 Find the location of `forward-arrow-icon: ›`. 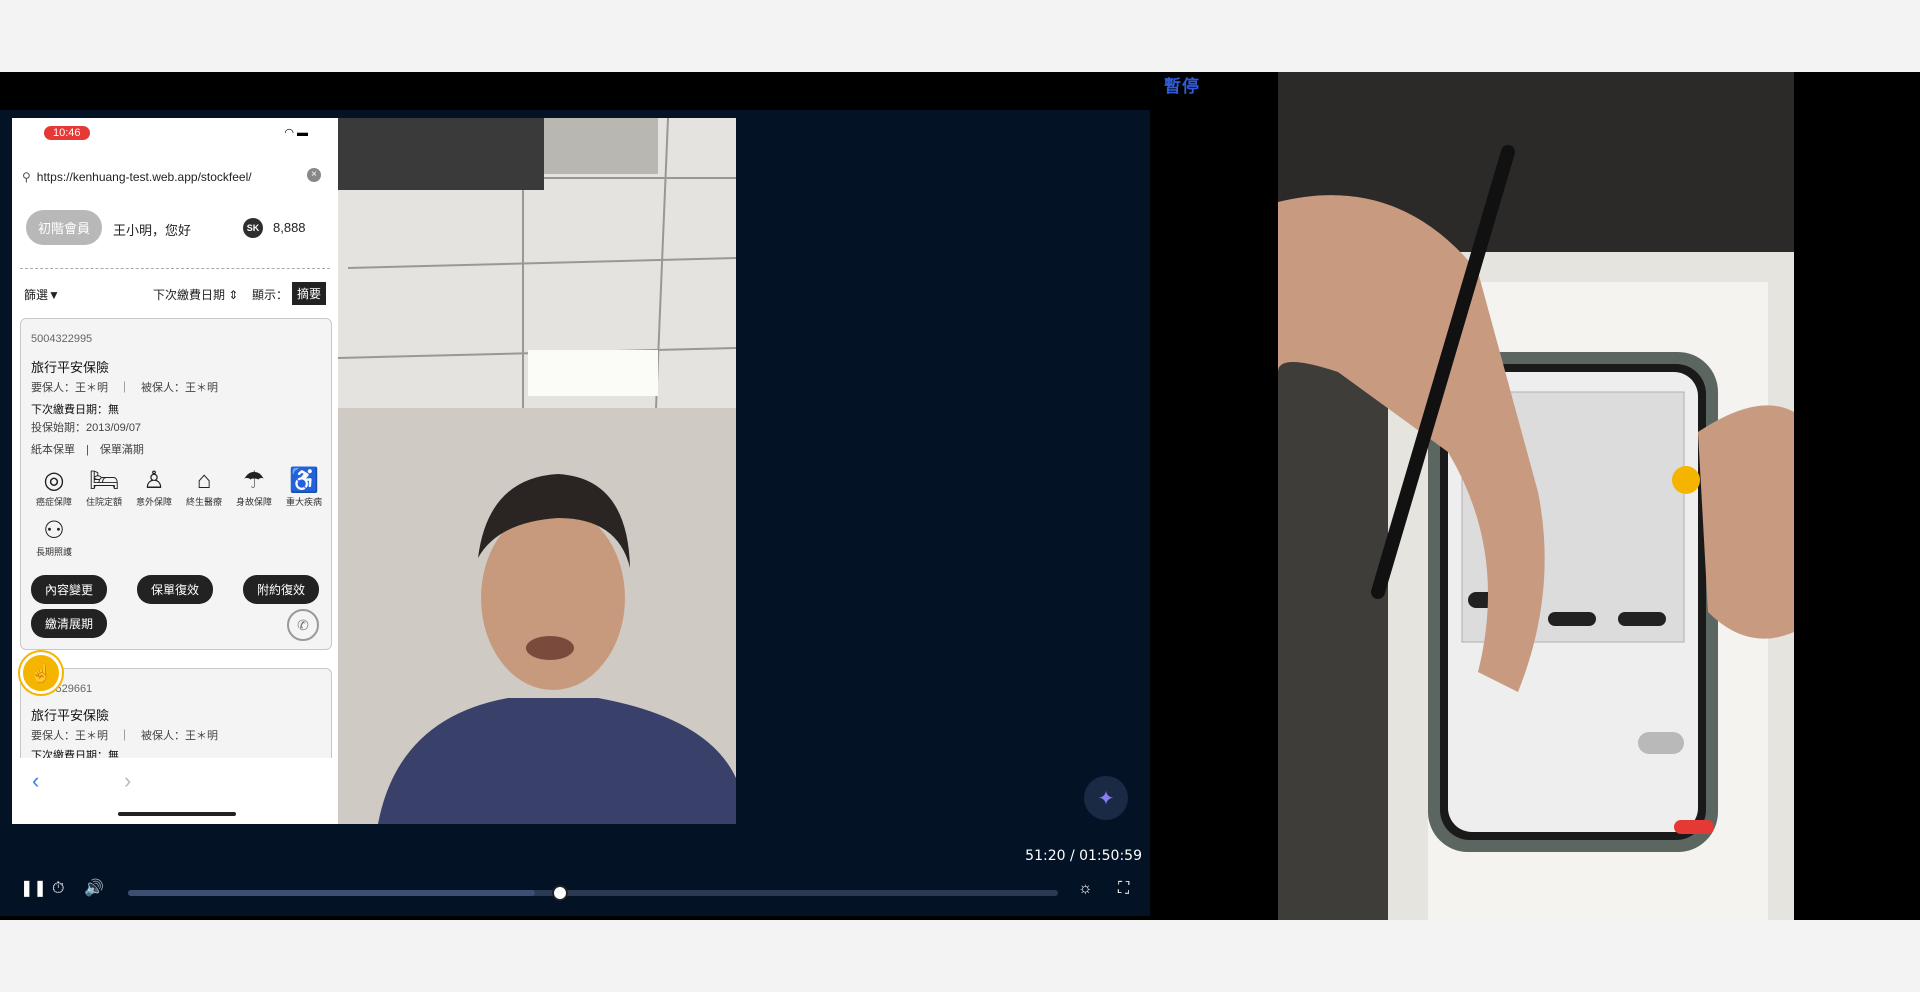

forward-arrow-icon: › is located at coordinates (127, 781).